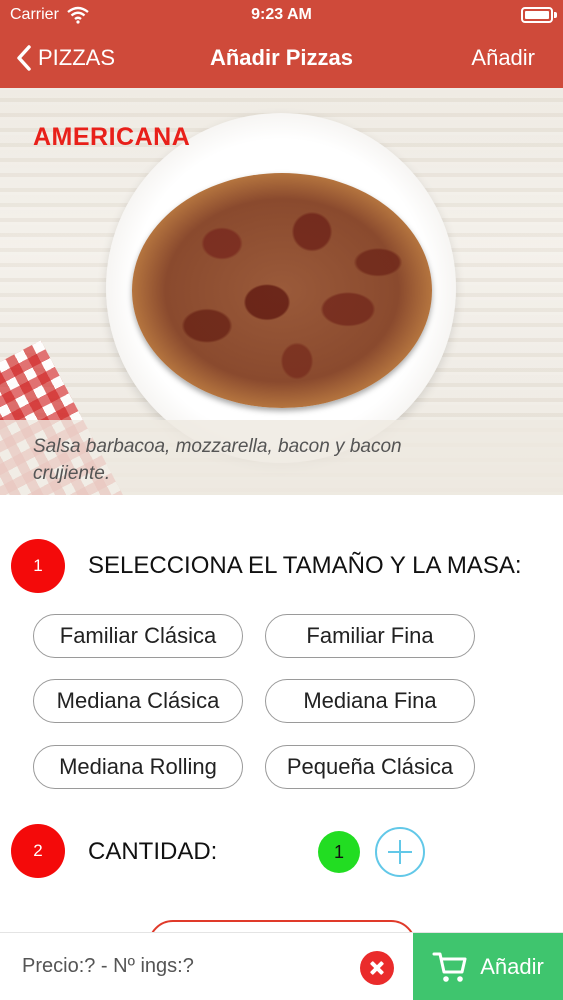 The image size is (563, 1000). I want to click on chevron-left-icon, so click(24, 58).